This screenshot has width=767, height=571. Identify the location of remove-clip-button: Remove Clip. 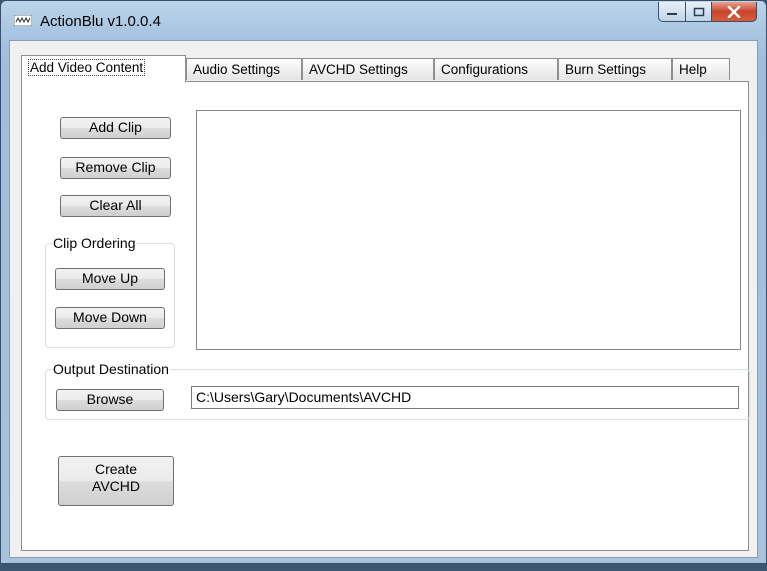
(115, 168).